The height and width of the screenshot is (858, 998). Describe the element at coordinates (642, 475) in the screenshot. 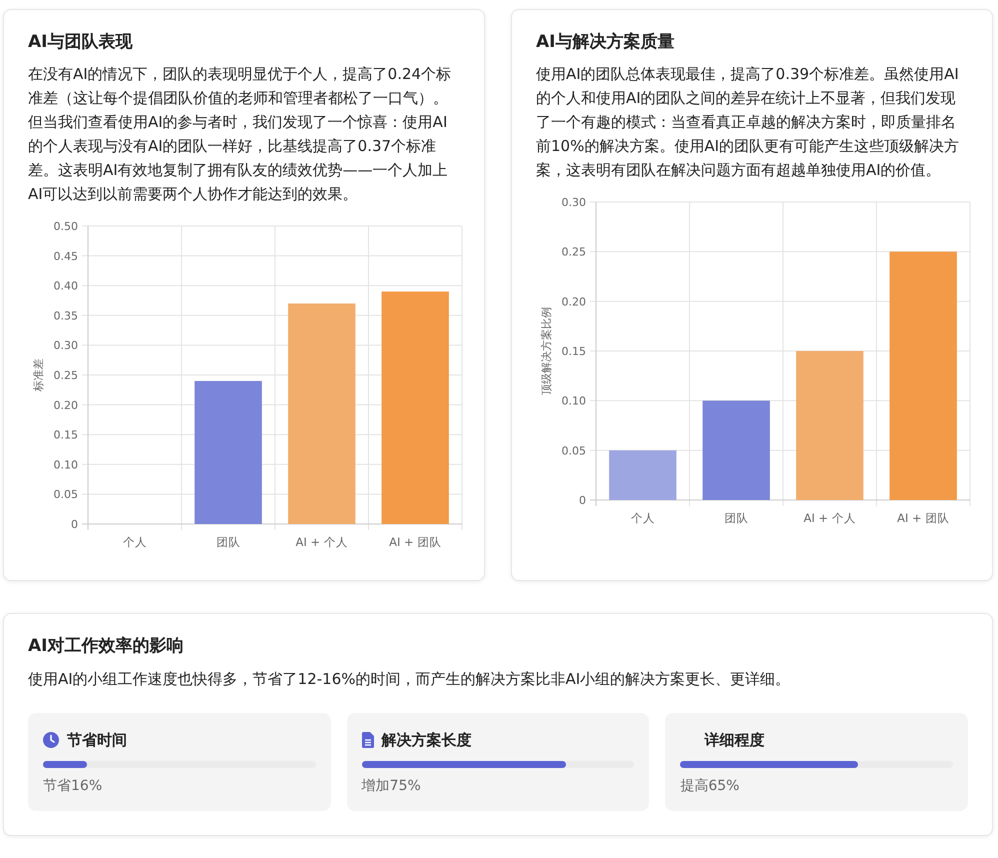

I see `bar` at that location.